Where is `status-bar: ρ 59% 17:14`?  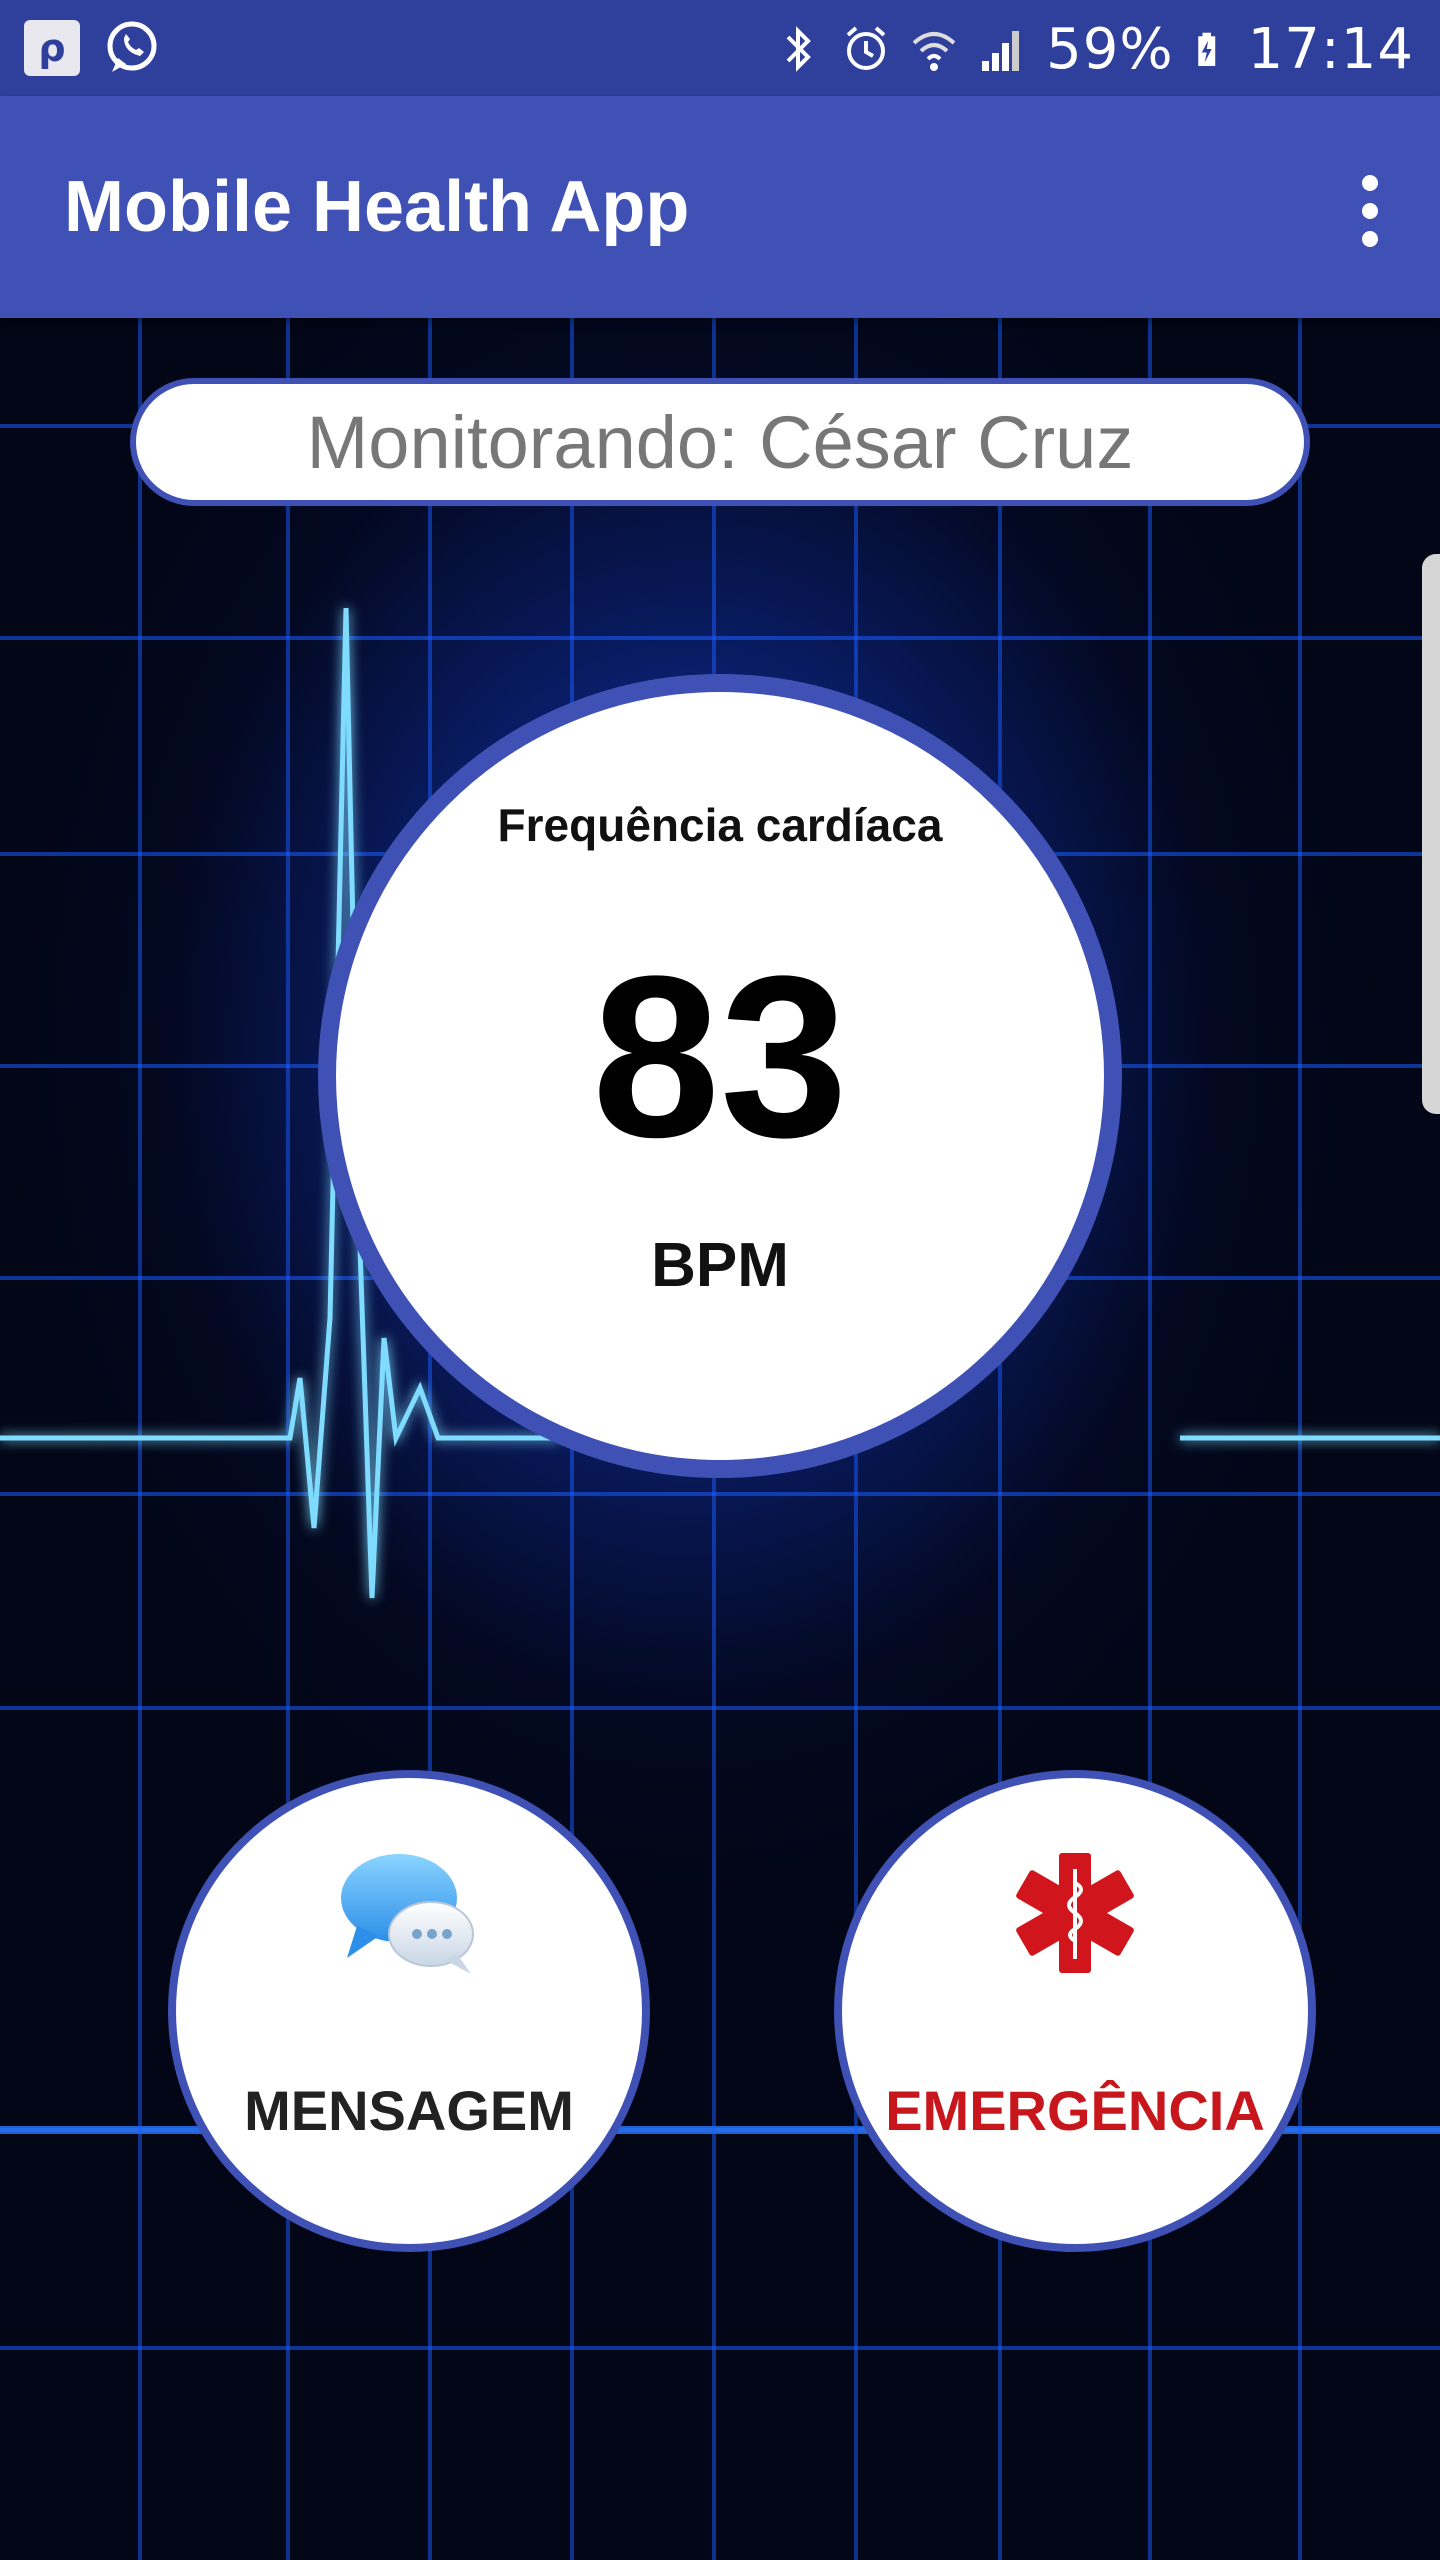 status-bar: ρ 59% 17:14 is located at coordinates (720, 48).